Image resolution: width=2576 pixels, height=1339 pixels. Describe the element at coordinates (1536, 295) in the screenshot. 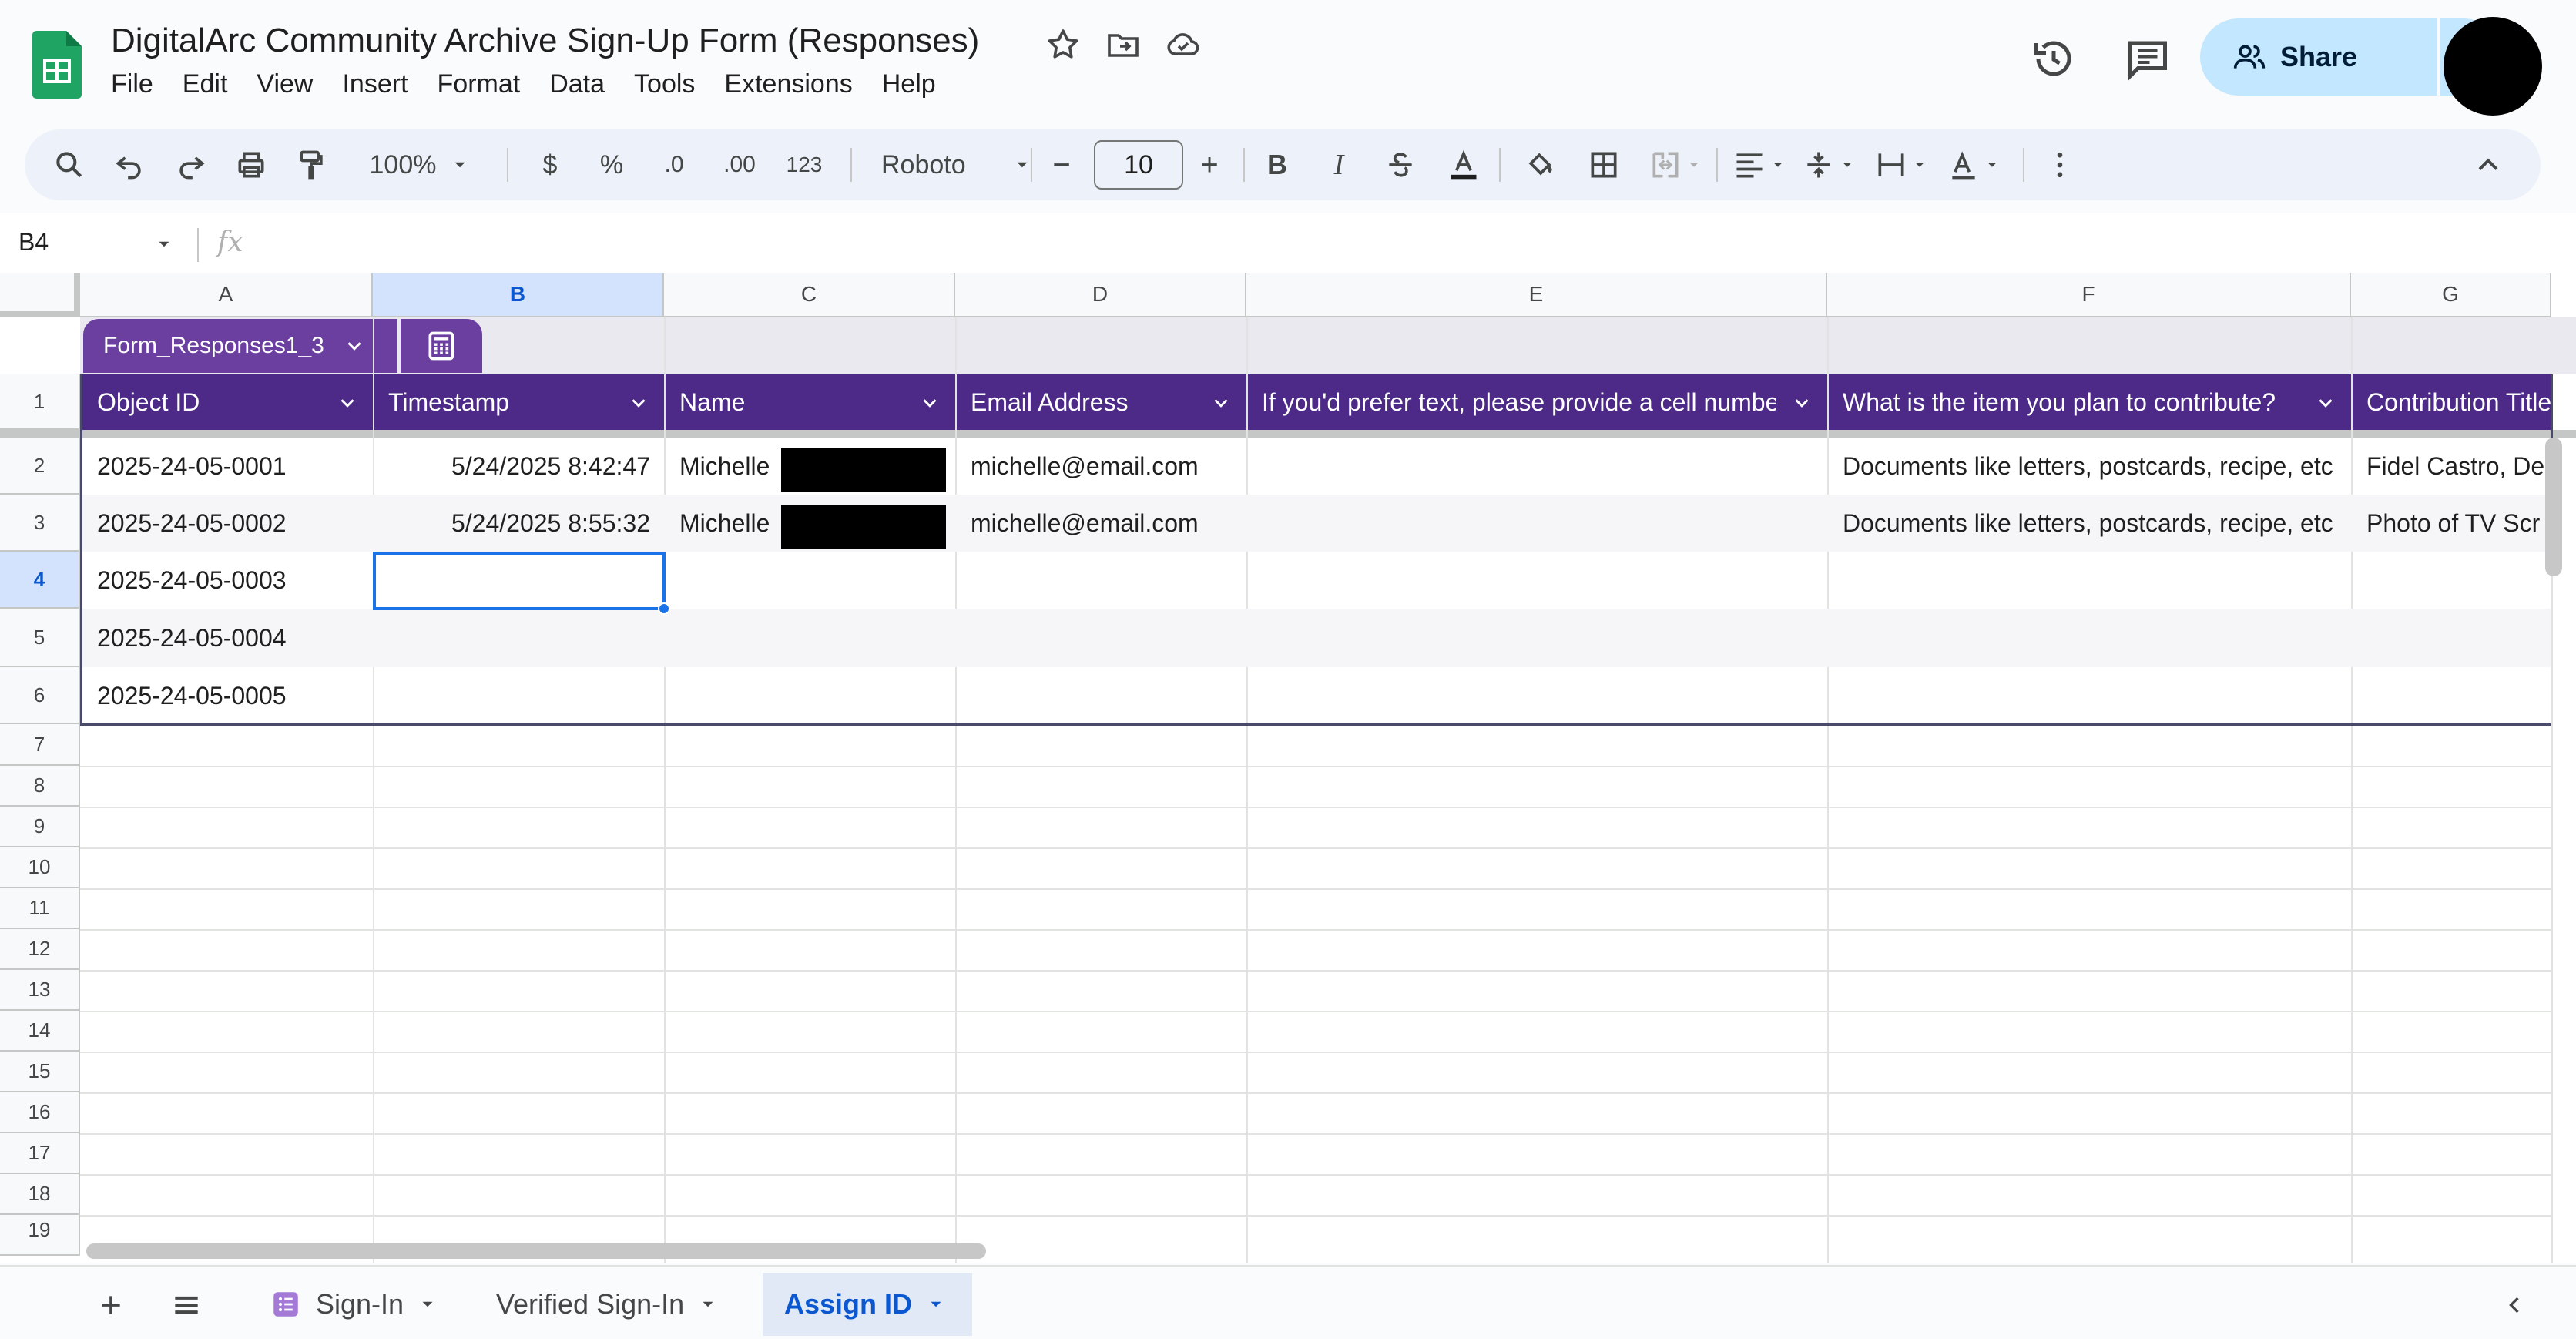

I see `column-header-e: E` at that location.